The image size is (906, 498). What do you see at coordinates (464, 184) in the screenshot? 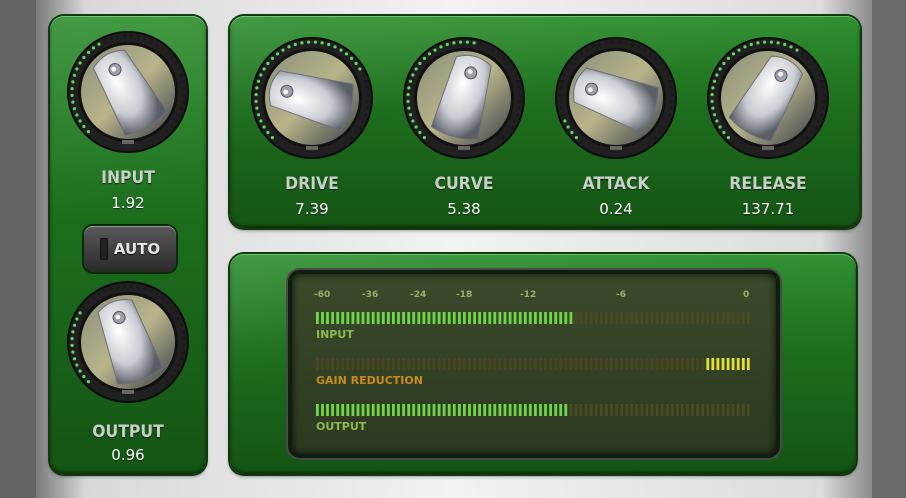
I see `curve-label: CURVE` at bounding box center [464, 184].